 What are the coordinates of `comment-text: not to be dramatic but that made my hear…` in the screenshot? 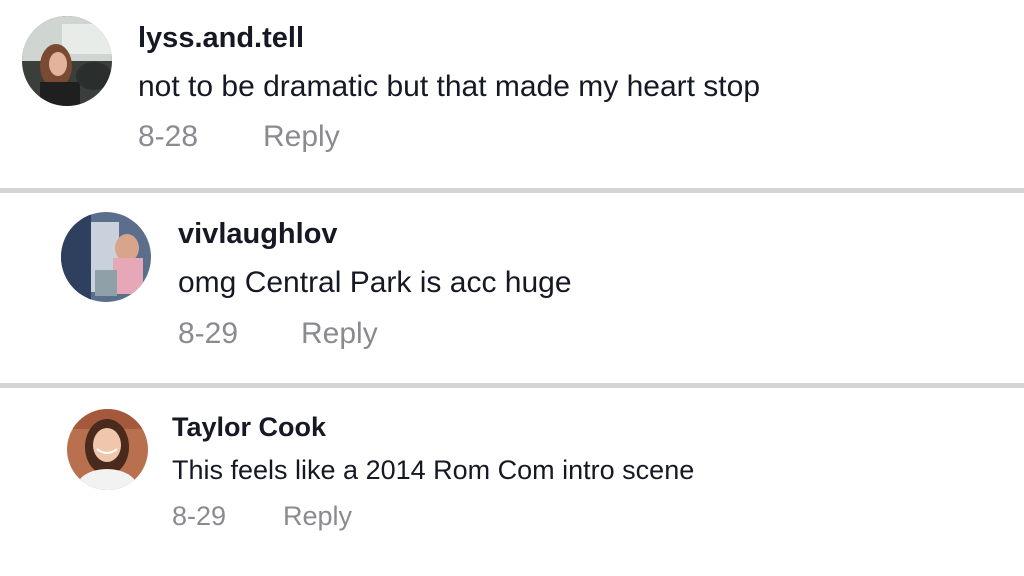 It's located at (449, 86).